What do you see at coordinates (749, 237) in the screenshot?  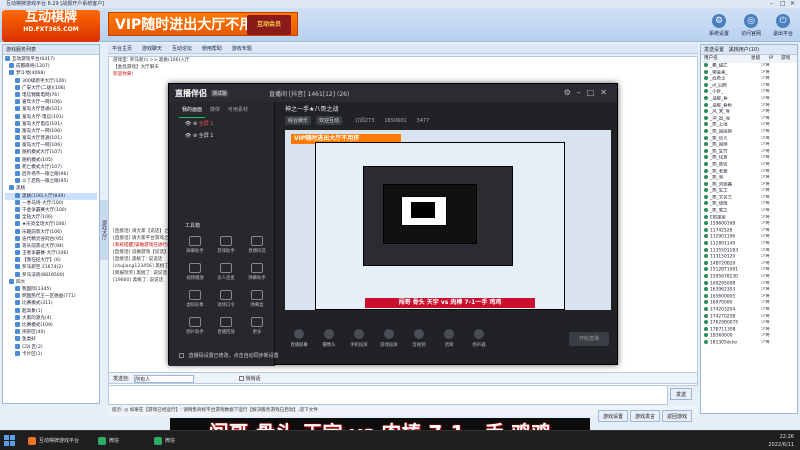 I see `user-row: 112901196 少将` at bounding box center [749, 237].